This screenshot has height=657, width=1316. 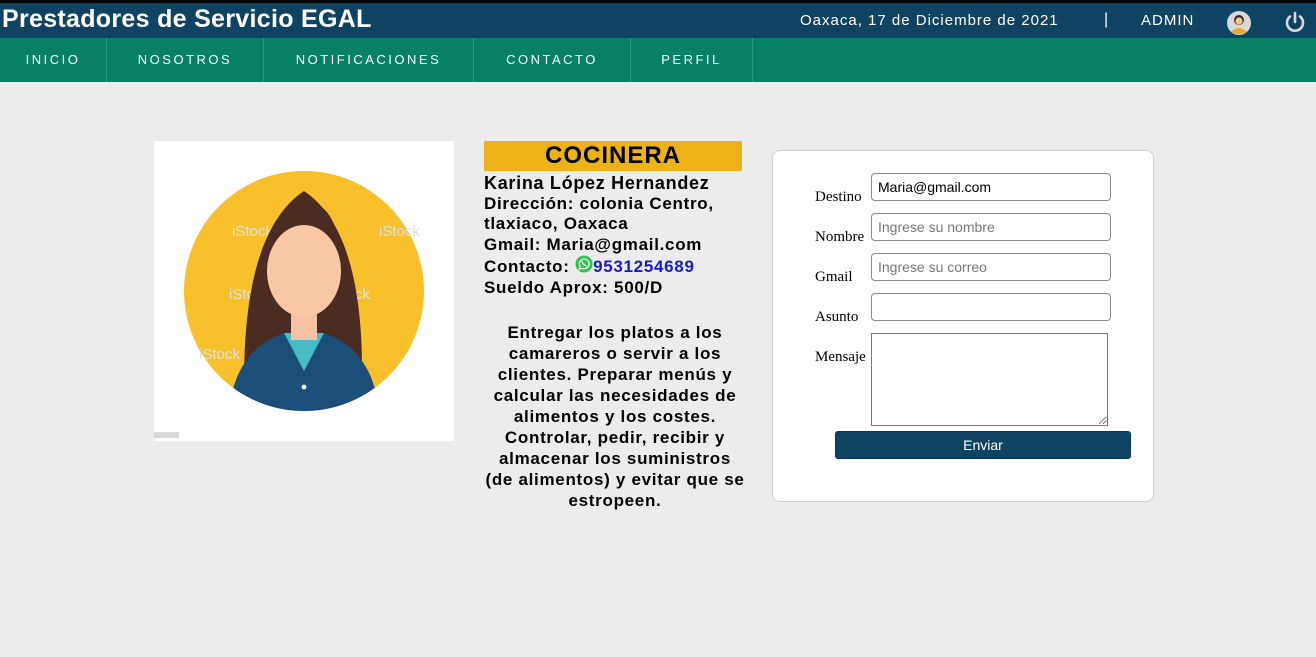 What do you see at coordinates (692, 60) in the screenshot?
I see `nav-item-perfil: PERFIL` at bounding box center [692, 60].